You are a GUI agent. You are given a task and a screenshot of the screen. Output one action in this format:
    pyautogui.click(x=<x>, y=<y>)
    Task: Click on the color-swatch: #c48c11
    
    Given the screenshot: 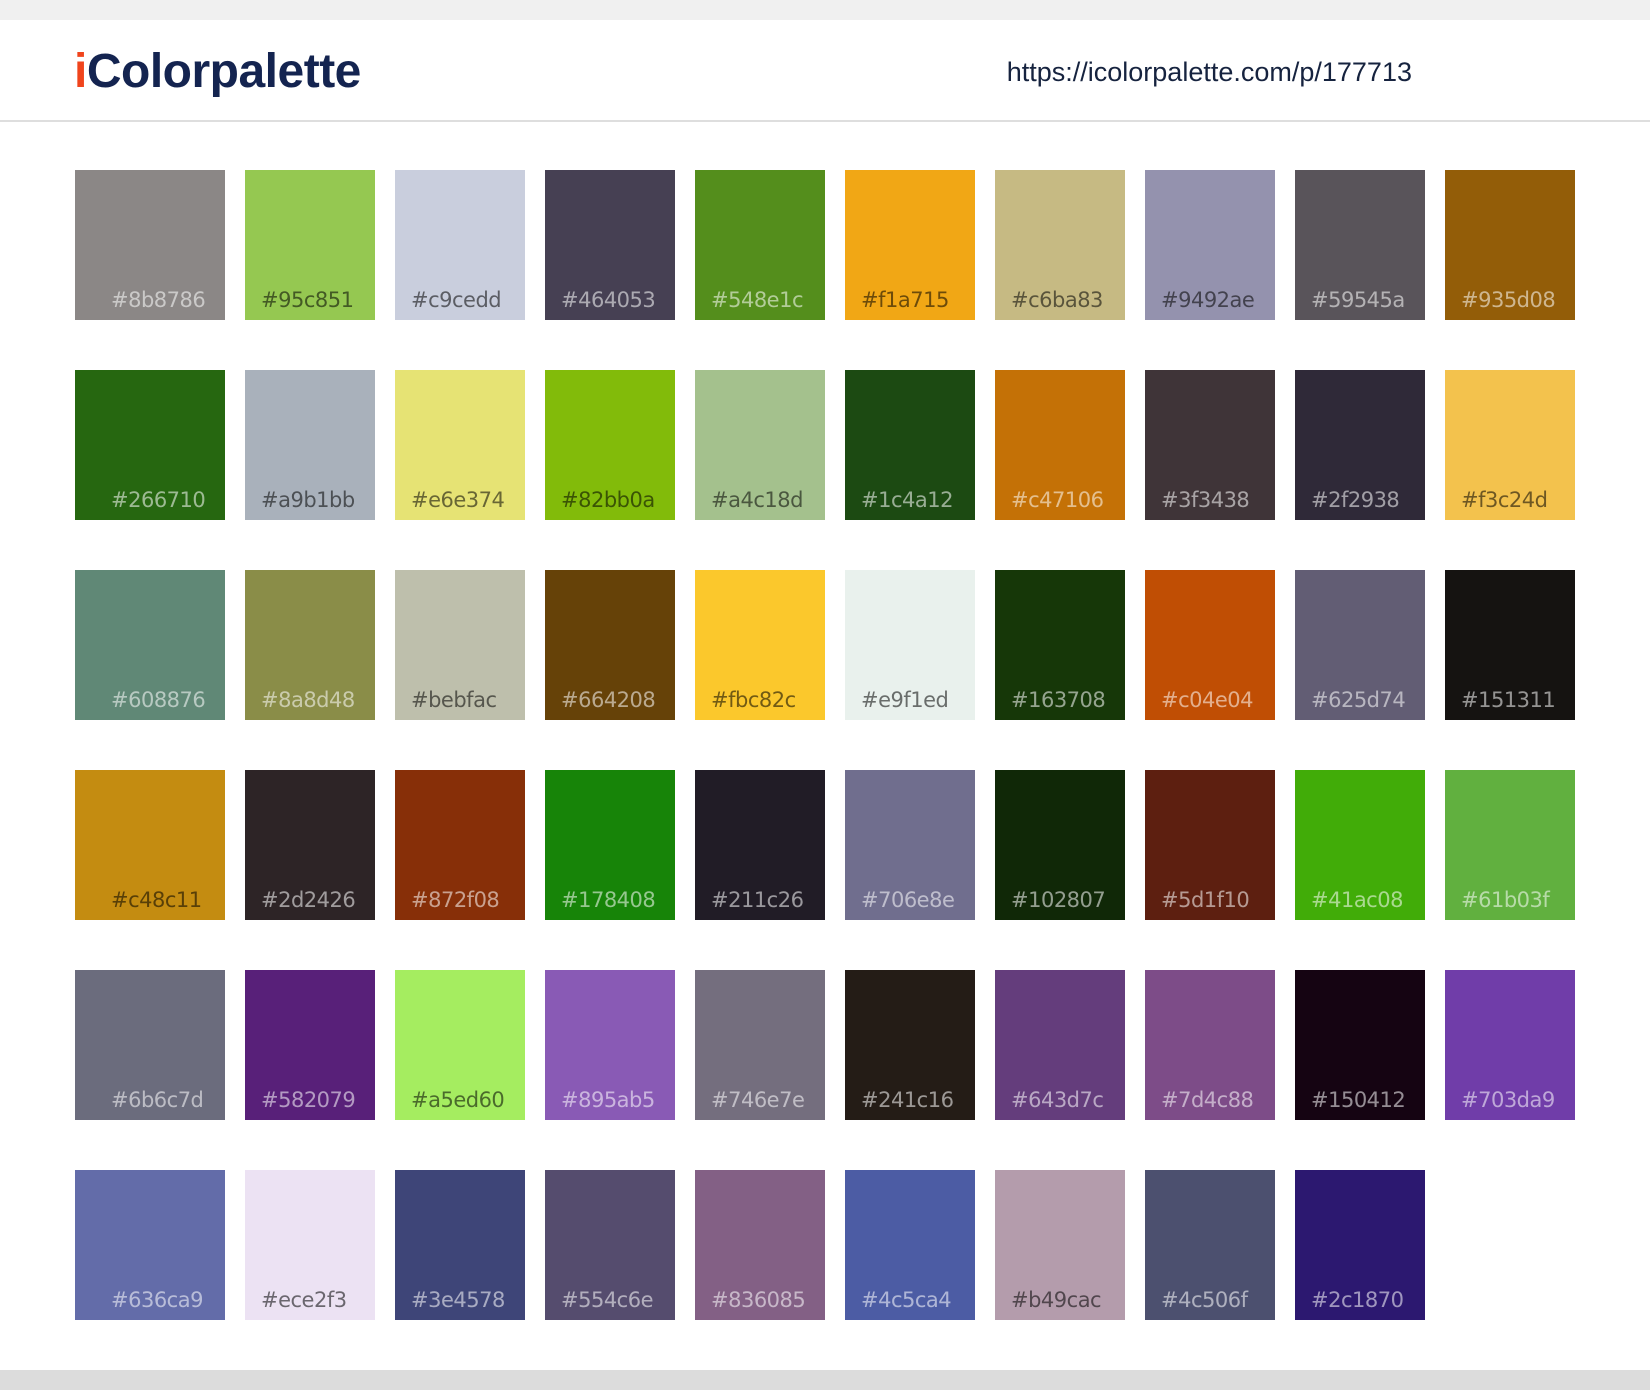 What is the action you would take?
    pyautogui.click(x=150, y=845)
    